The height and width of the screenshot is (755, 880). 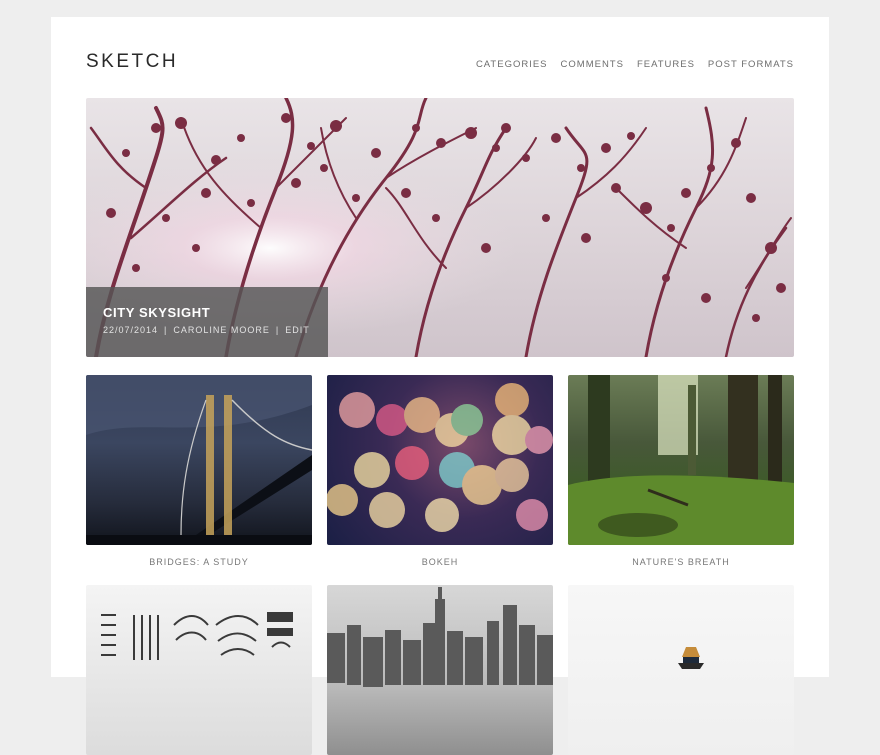 I want to click on project-card: BOKEH, so click(x=440, y=471).